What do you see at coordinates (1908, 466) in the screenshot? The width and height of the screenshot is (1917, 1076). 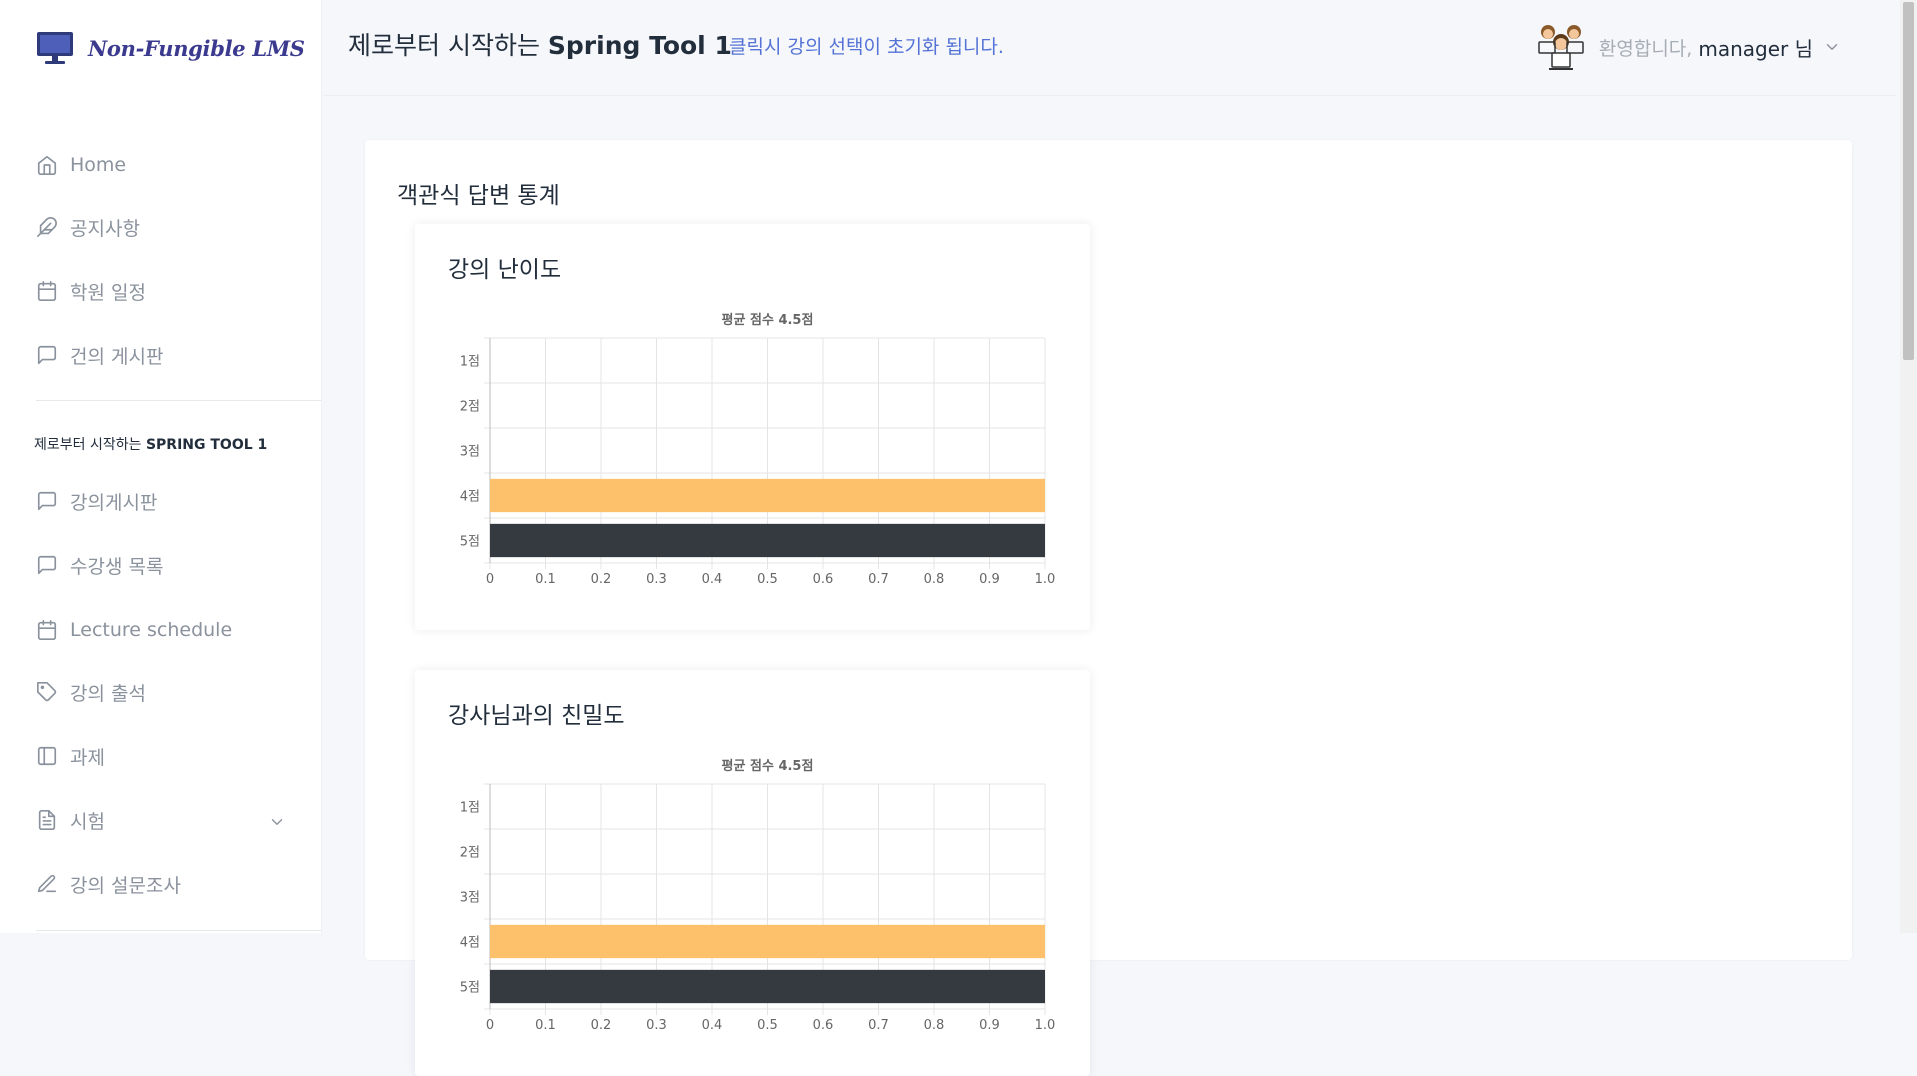 I see `page-scrollbar` at bounding box center [1908, 466].